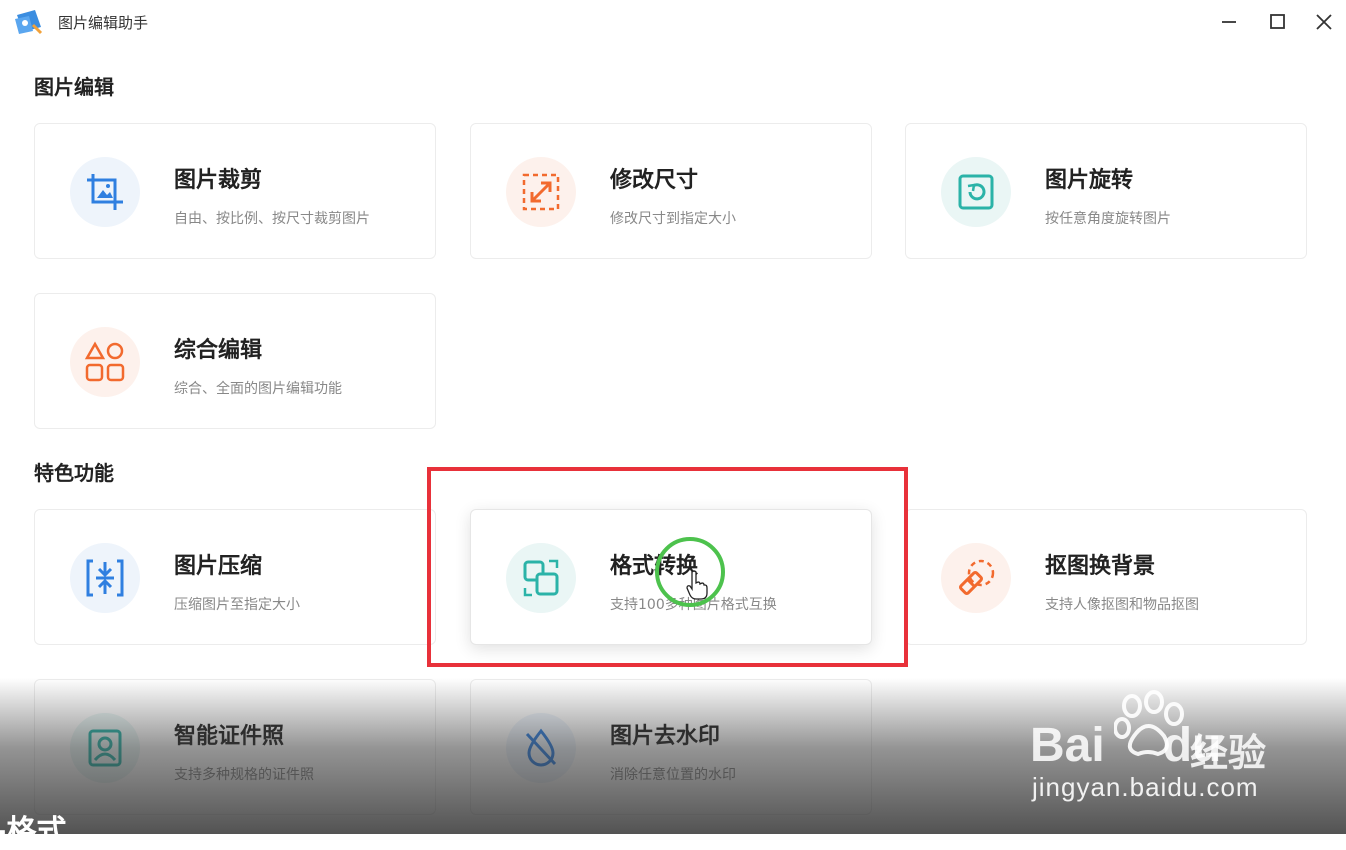 The image size is (1346, 850). Describe the element at coordinates (1108, 219) in the screenshot. I see `card-desc: 按任意角度旋转图片` at that location.